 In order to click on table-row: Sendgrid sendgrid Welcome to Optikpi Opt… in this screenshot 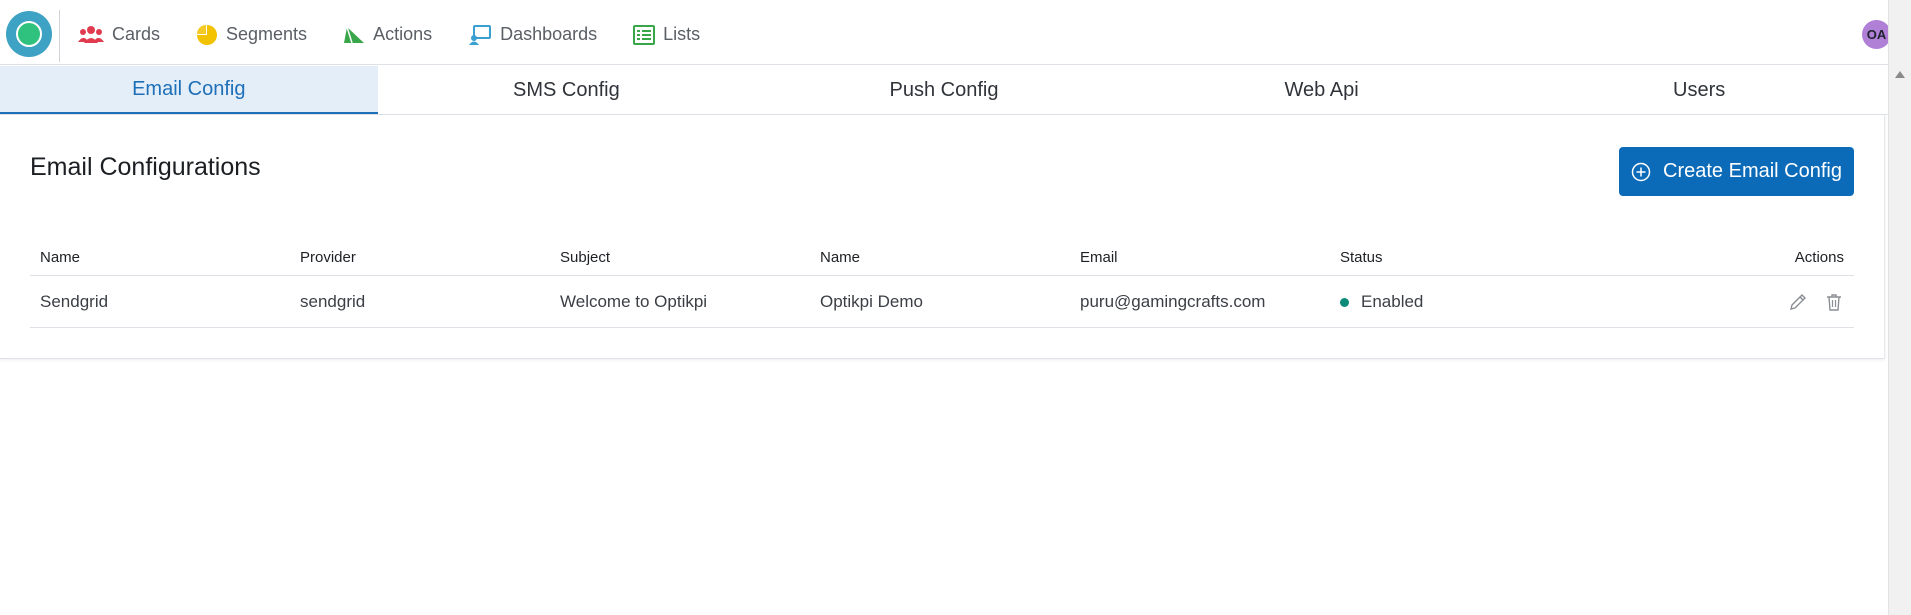, I will do `click(942, 302)`.